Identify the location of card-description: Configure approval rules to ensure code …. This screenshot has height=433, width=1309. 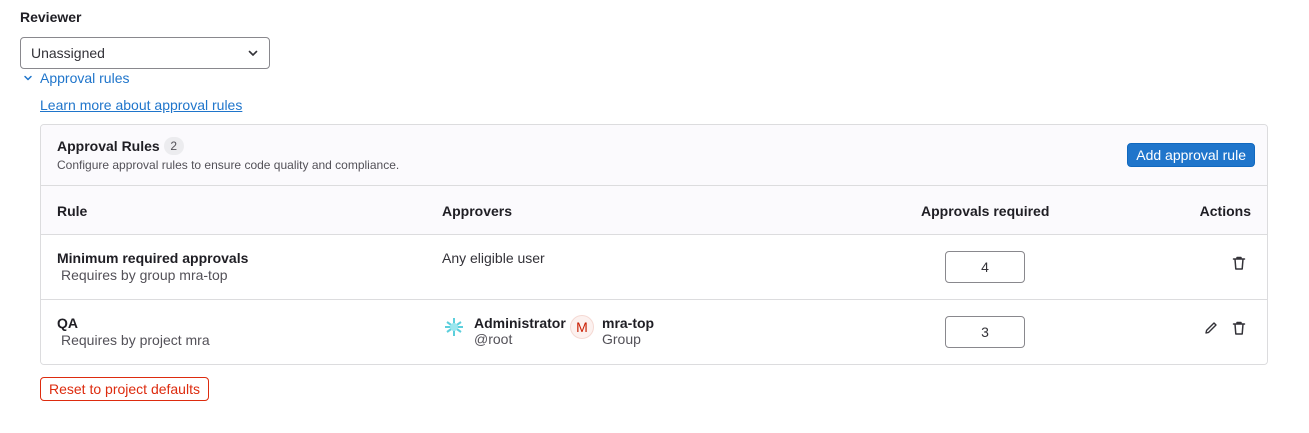
(228, 165).